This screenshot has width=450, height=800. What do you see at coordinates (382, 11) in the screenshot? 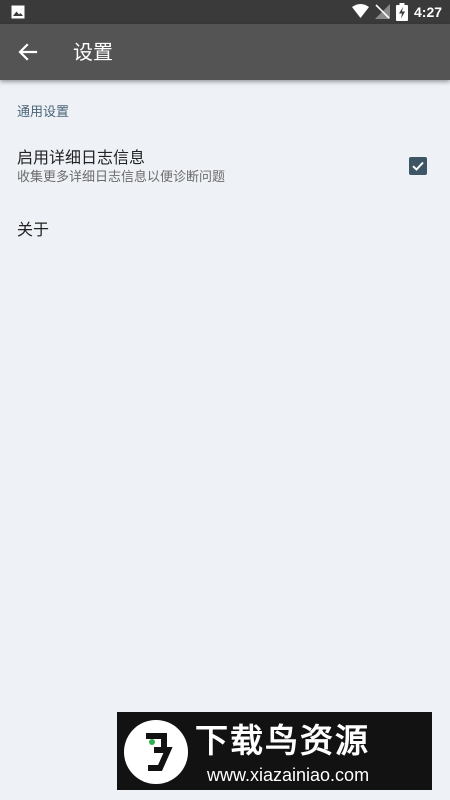
I see `no-signal-icon` at bounding box center [382, 11].